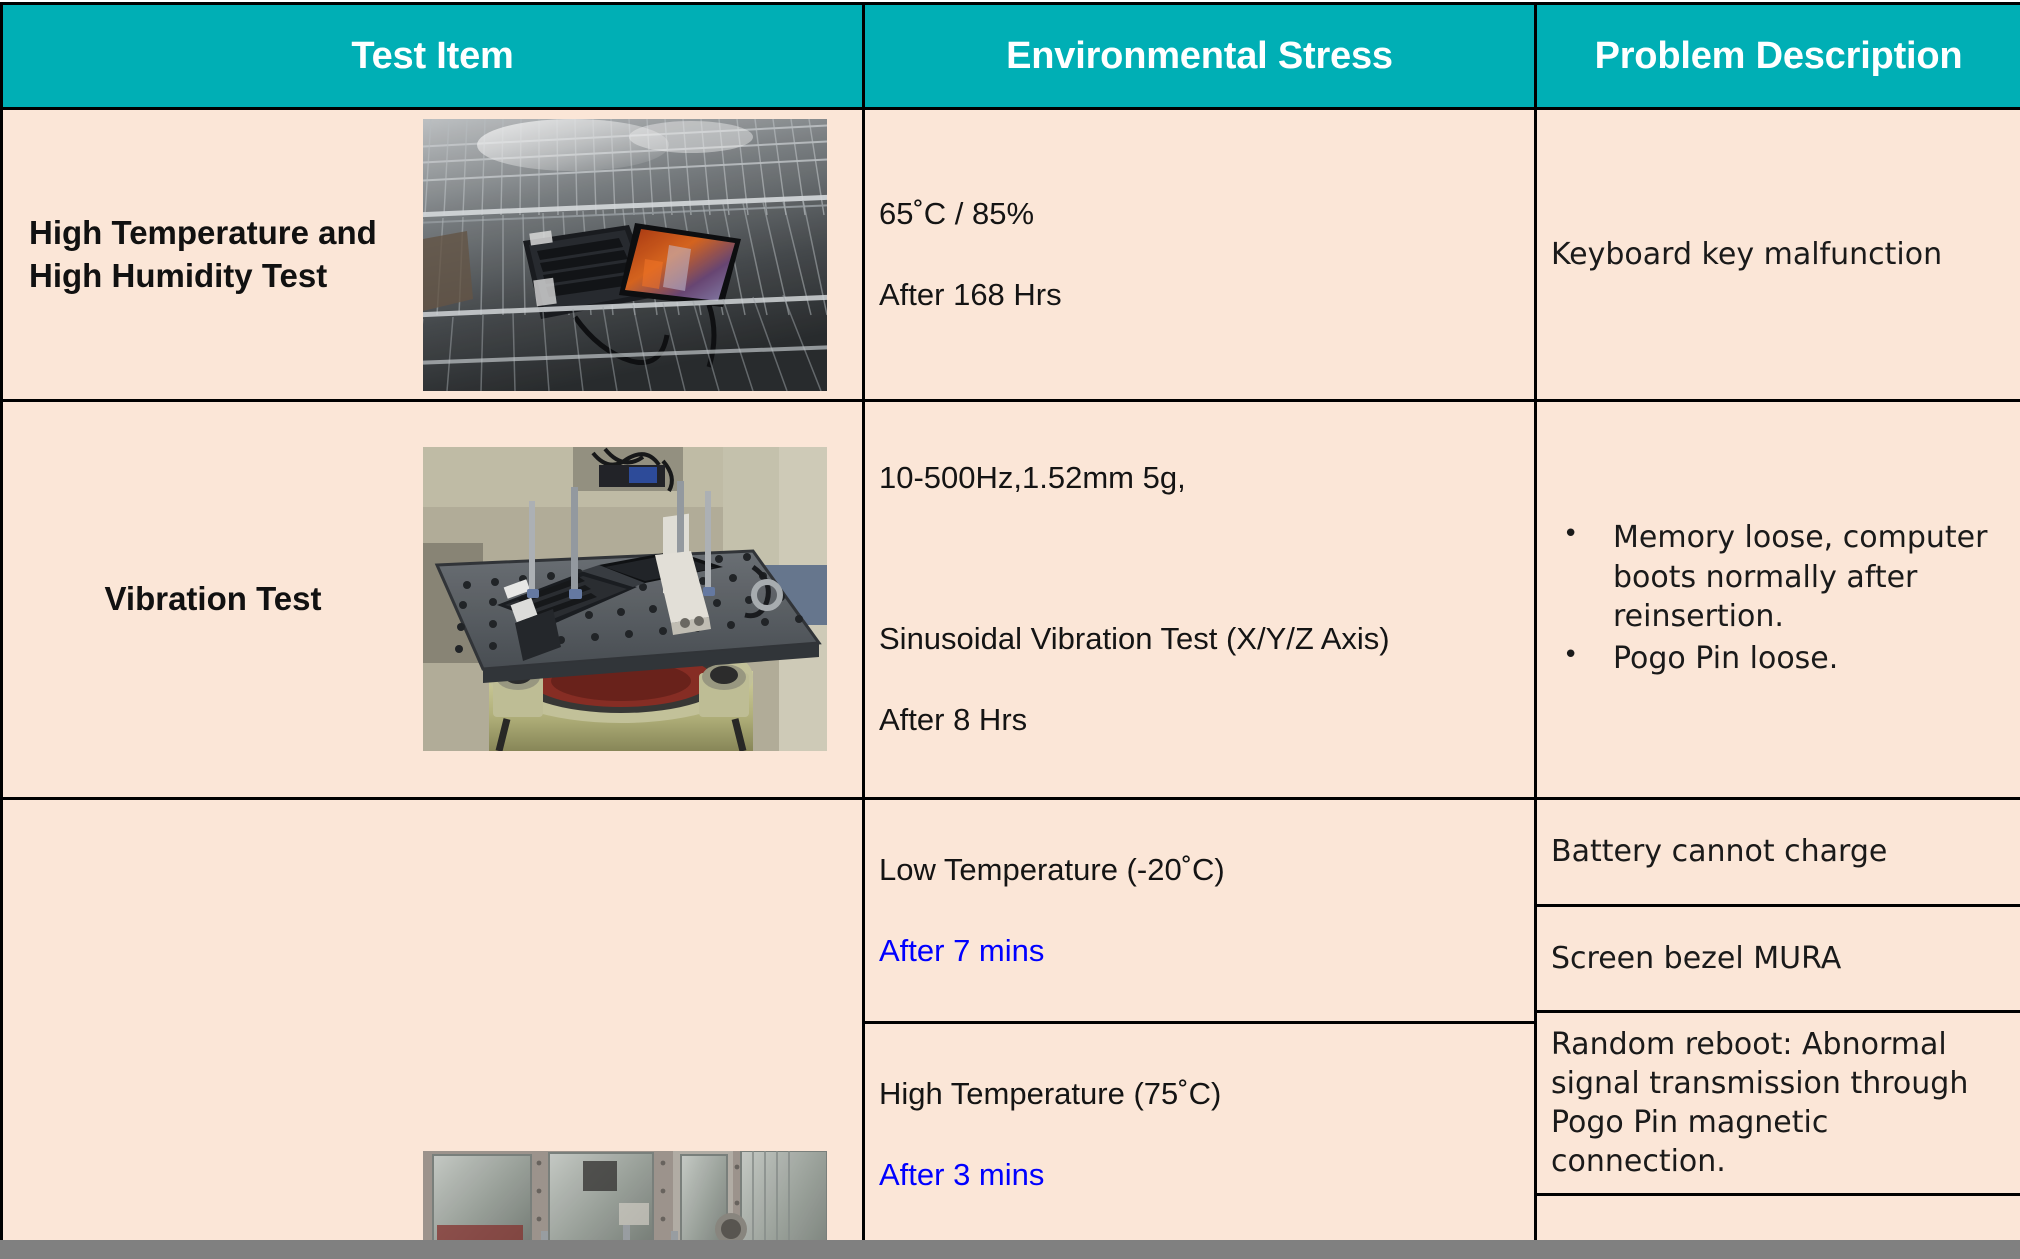 The width and height of the screenshot is (2020, 1259). I want to click on cell-environmental-stress-high-temp-high-humidity: 65˚C / 85% After 168 Hrs, so click(1199, 254).